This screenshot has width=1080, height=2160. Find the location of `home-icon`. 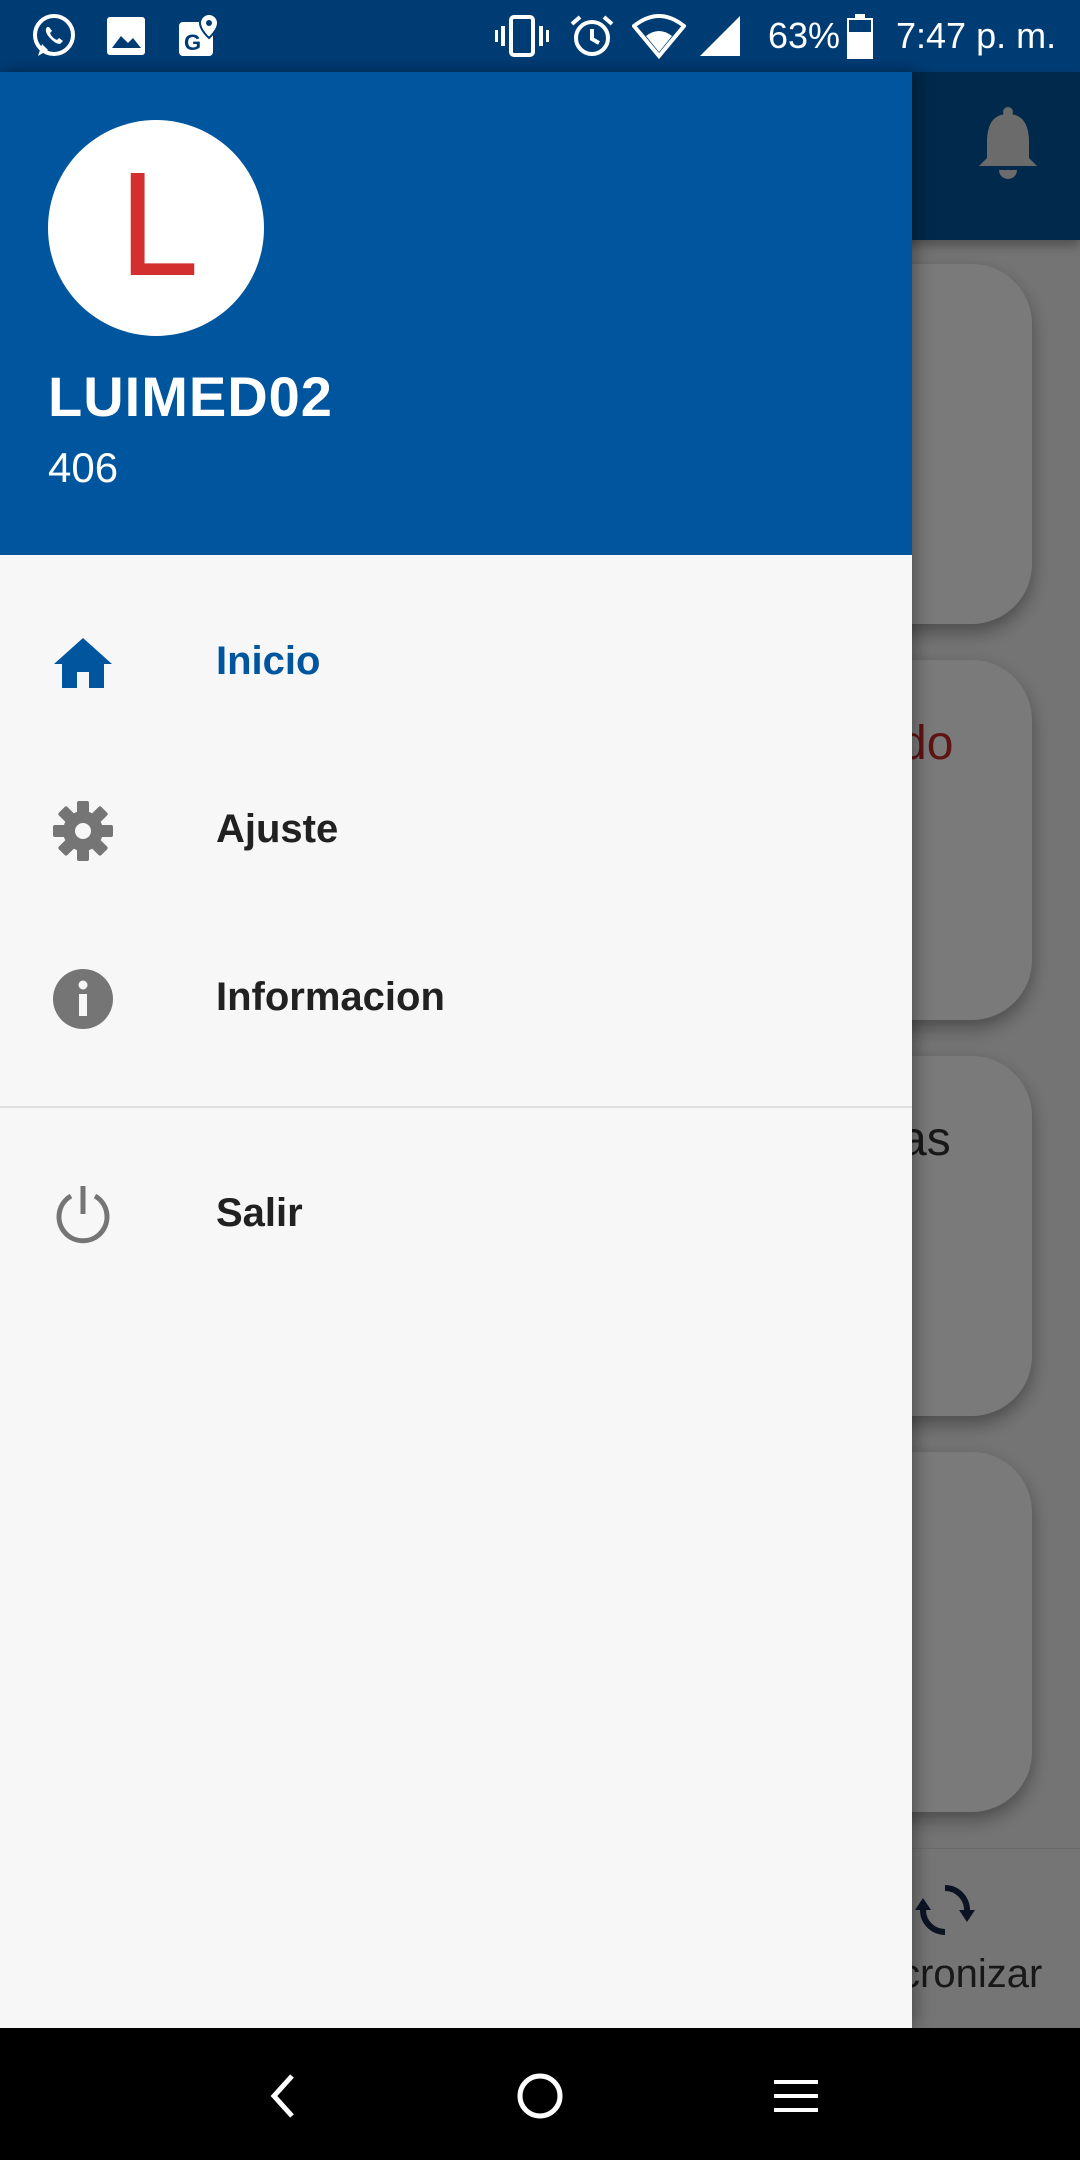

home-icon is located at coordinates (83, 663).